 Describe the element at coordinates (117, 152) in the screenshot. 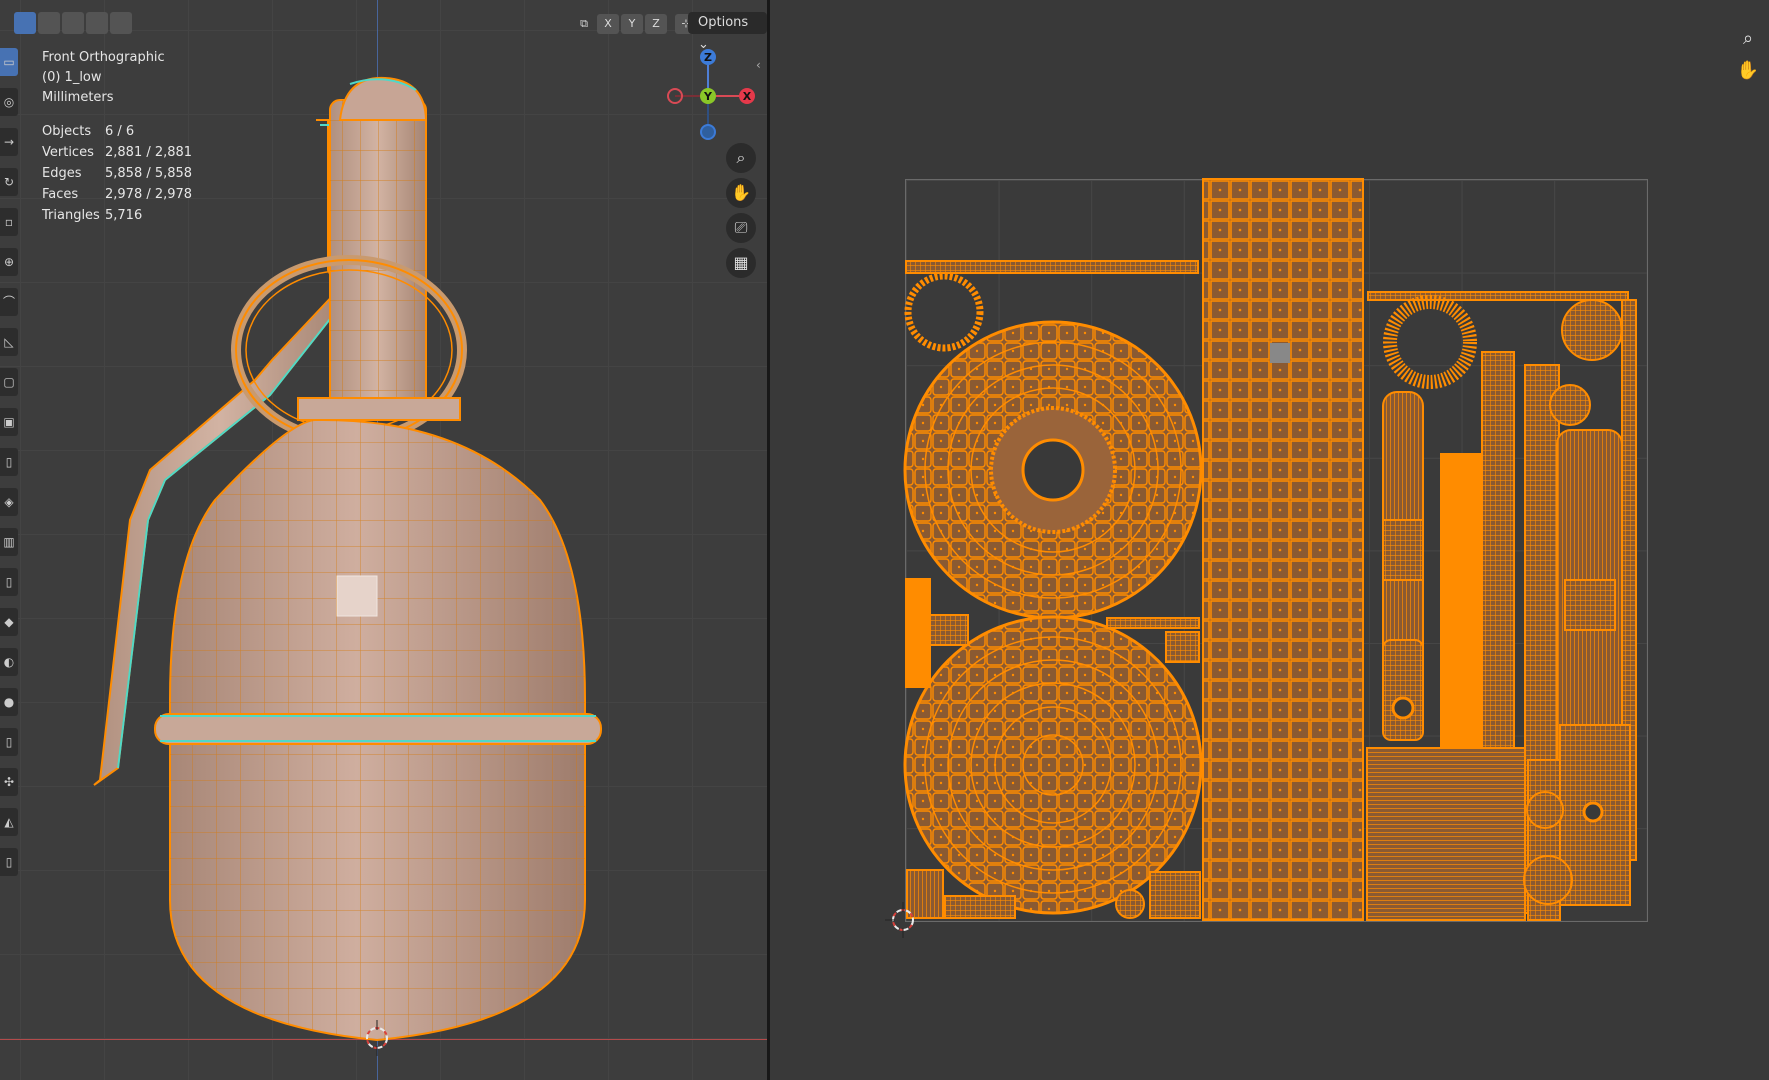

I see `stat-row: Vertices 2,881 / 2,881` at that location.